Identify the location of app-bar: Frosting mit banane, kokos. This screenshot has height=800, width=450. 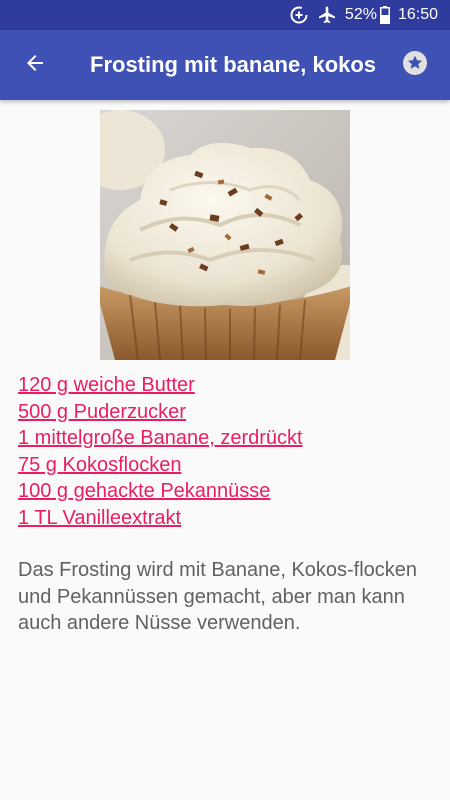
(225, 65).